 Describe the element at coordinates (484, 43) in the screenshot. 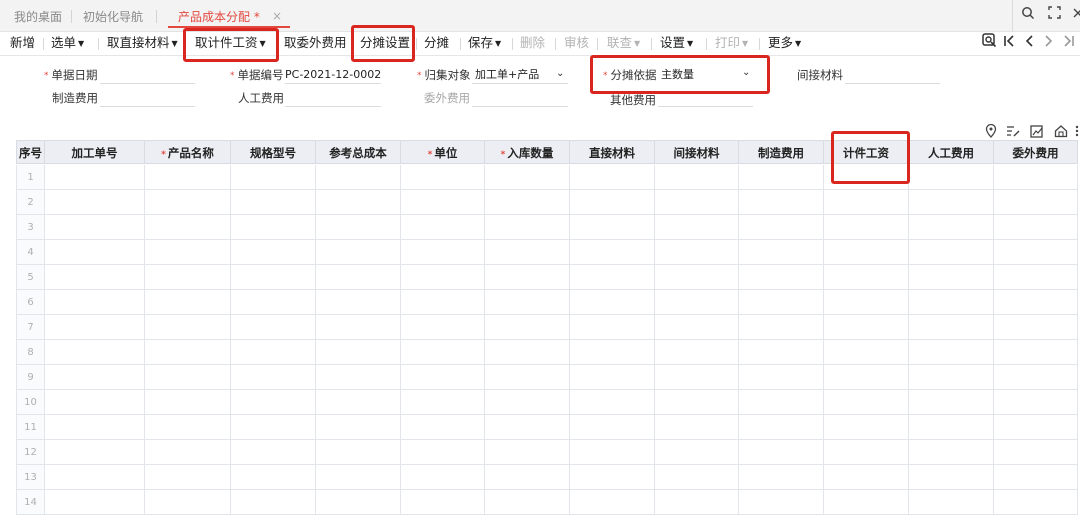

I see `save-button: 保存 ▼` at that location.